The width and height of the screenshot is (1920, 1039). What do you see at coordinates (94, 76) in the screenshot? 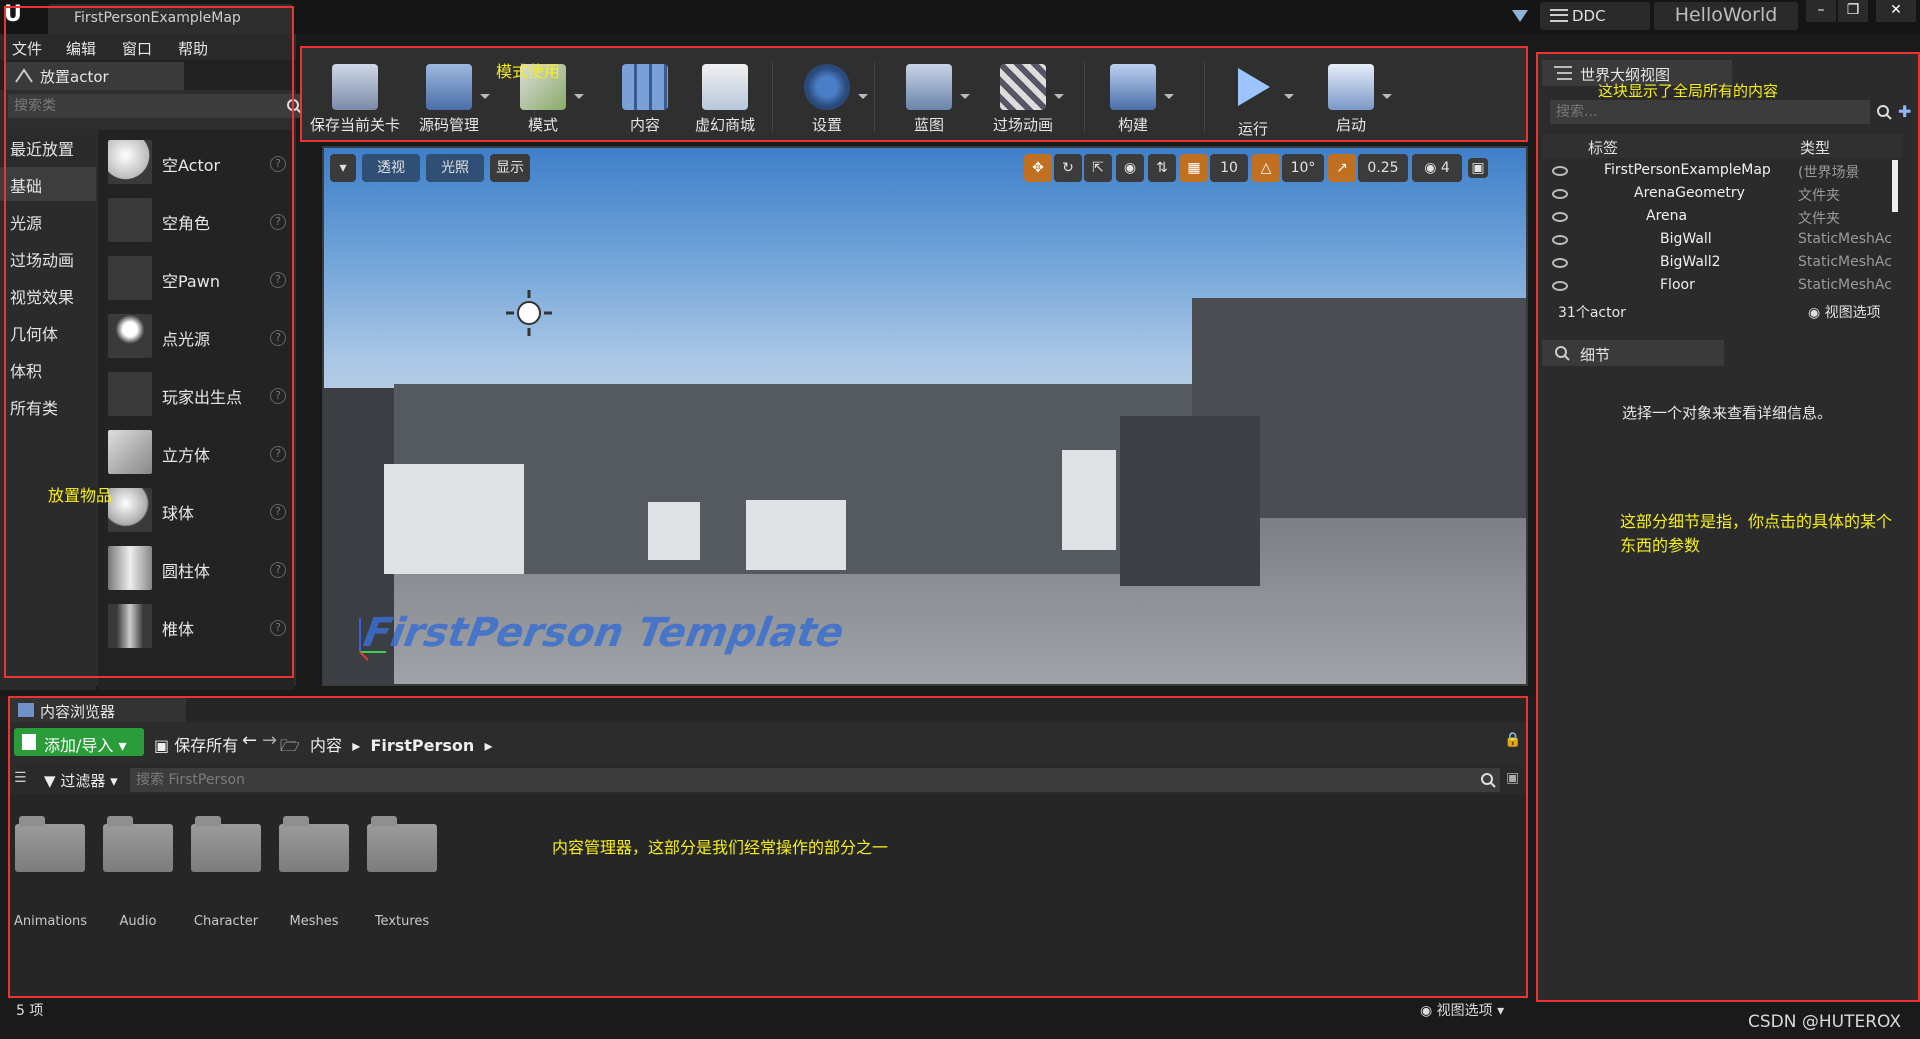
I see `place-actor-tab: 放置actor` at bounding box center [94, 76].